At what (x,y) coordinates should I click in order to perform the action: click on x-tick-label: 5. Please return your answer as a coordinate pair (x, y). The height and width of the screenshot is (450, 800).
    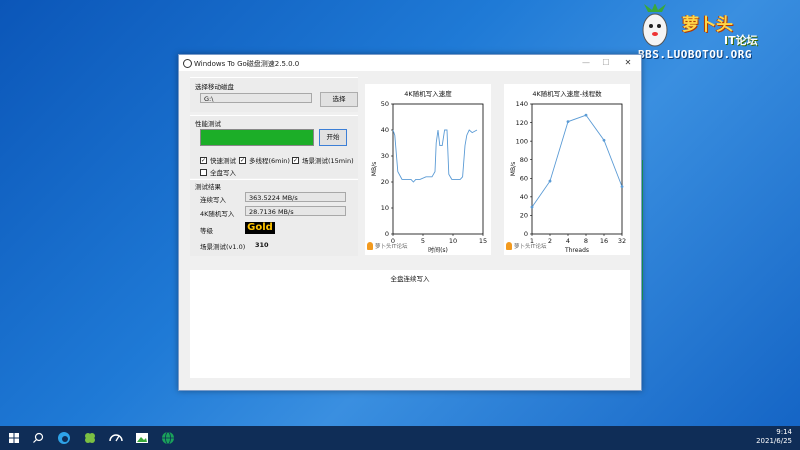
    Looking at the image, I should click on (423, 241).